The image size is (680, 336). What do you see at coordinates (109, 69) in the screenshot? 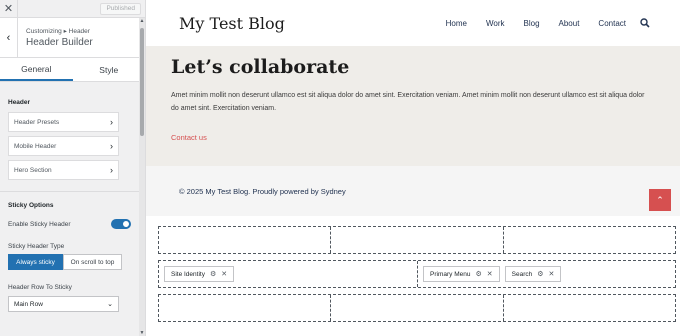
I see `tab-style: Style` at bounding box center [109, 69].